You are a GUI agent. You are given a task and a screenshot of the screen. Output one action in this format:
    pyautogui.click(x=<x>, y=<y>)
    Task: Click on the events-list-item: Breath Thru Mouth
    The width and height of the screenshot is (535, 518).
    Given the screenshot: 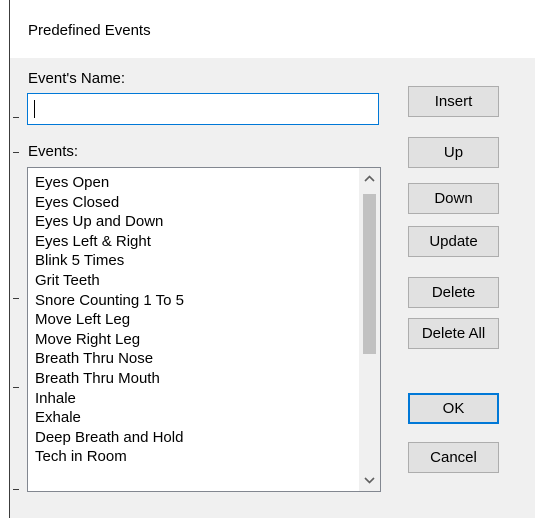 What is the action you would take?
    pyautogui.click(x=197, y=379)
    